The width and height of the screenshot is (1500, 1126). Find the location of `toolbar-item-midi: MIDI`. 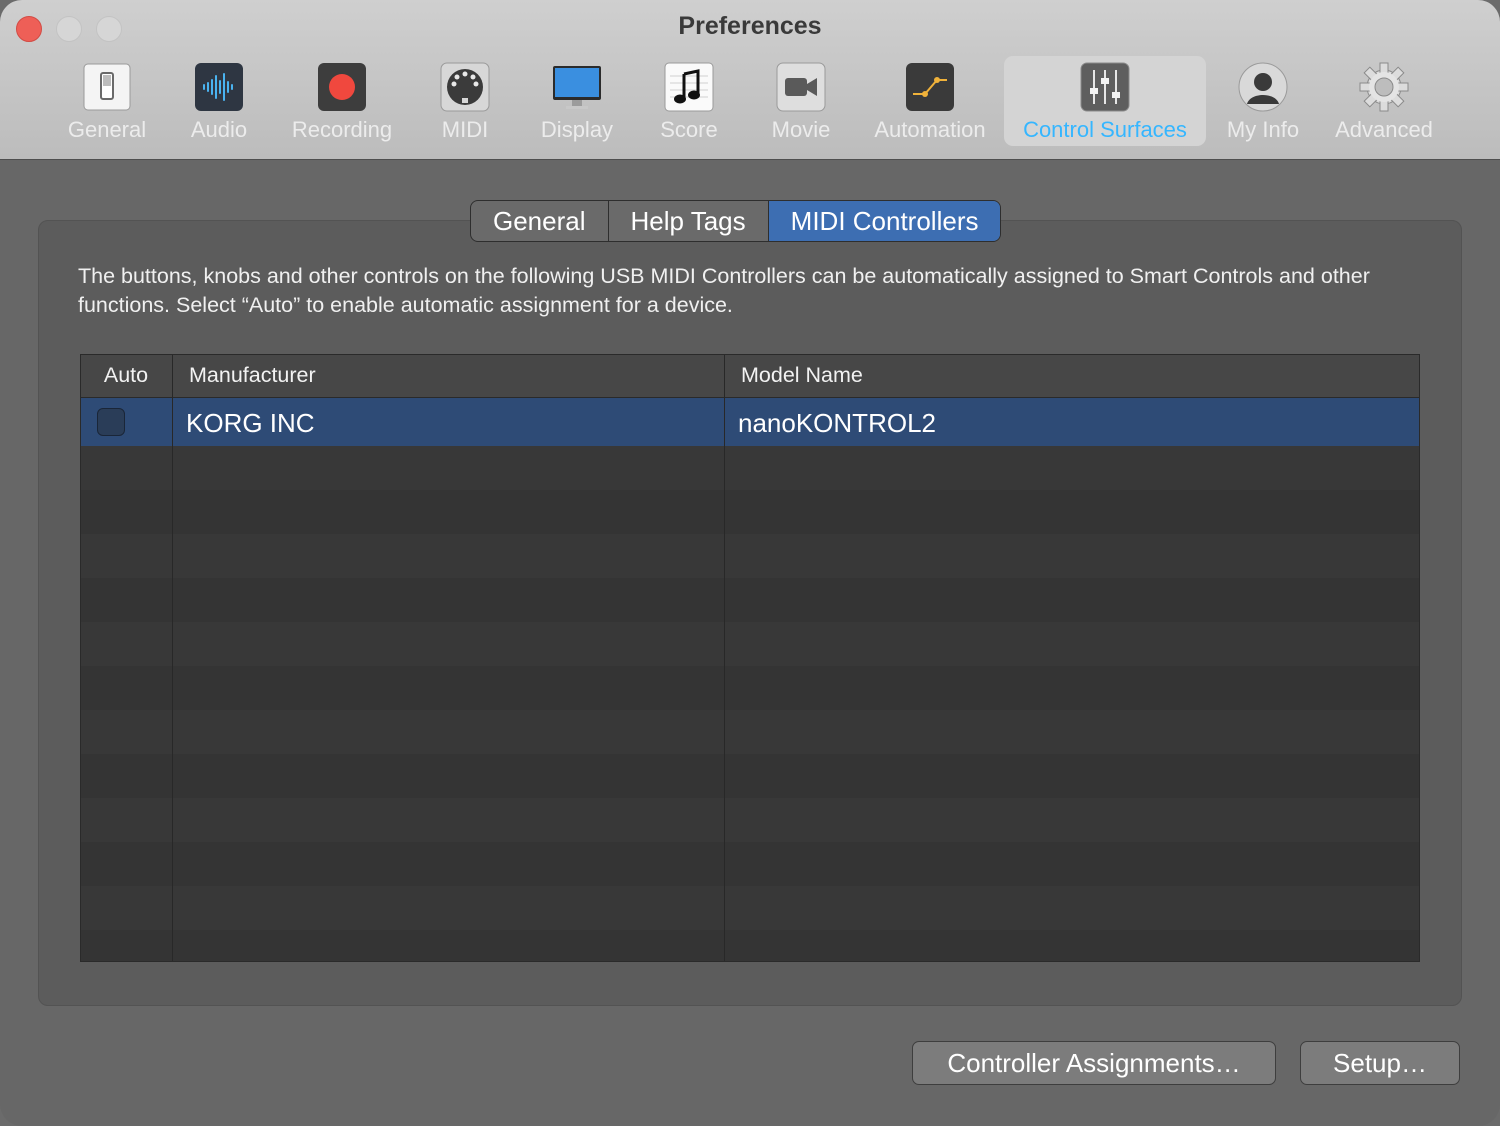

toolbar-item-midi: MIDI is located at coordinates (465, 101).